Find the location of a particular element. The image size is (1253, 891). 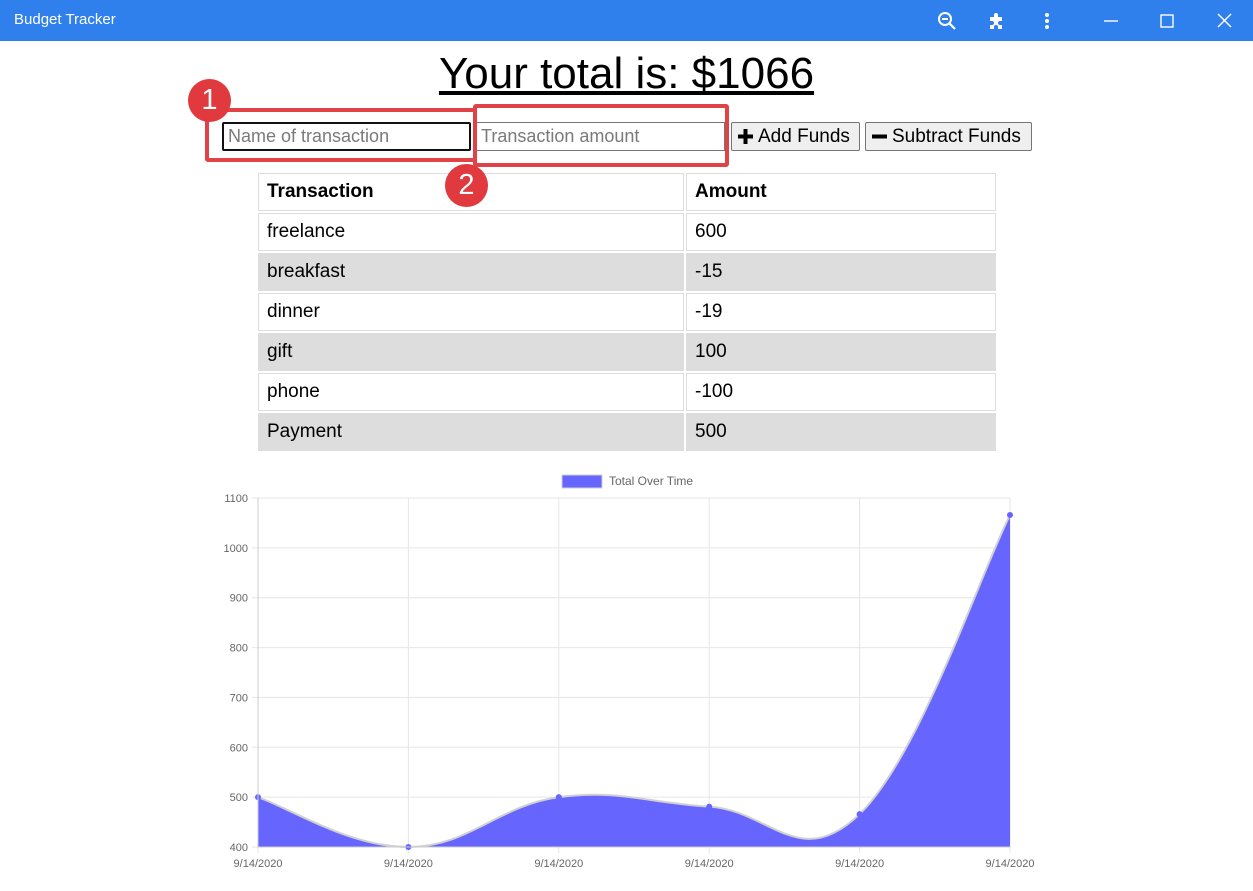

y-tick-label: 800 is located at coordinates (239, 649).